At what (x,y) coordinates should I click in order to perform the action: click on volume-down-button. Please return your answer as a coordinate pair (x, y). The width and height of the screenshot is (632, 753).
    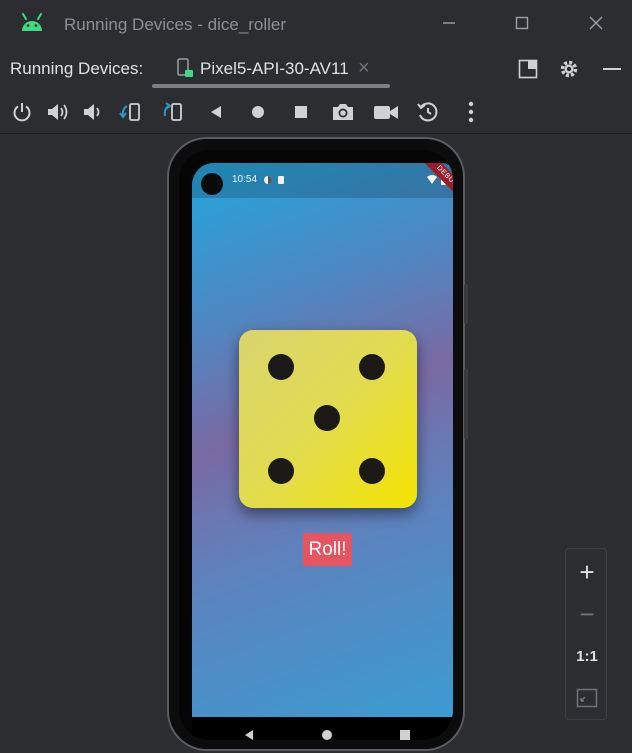
    Looking at the image, I should click on (93, 112).